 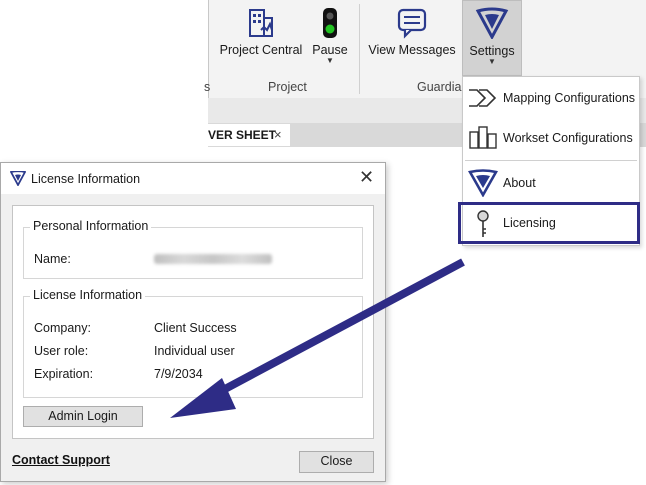 What do you see at coordinates (261, 50) in the screenshot?
I see `project-central-label: Project Central` at bounding box center [261, 50].